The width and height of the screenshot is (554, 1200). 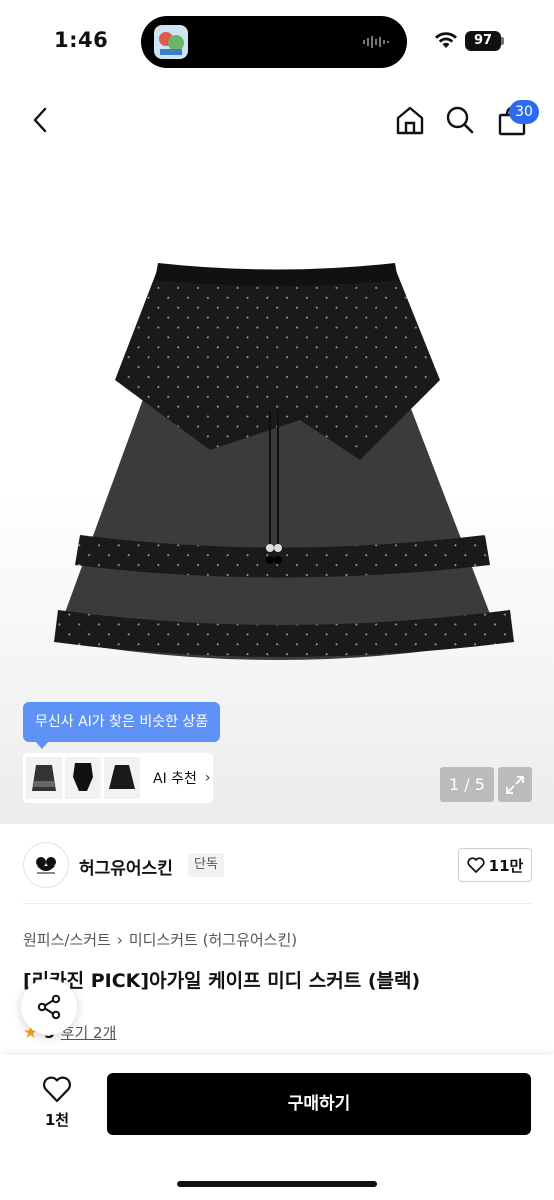 I want to click on ai-recommend-label: AI 추천, so click(x=175, y=779).